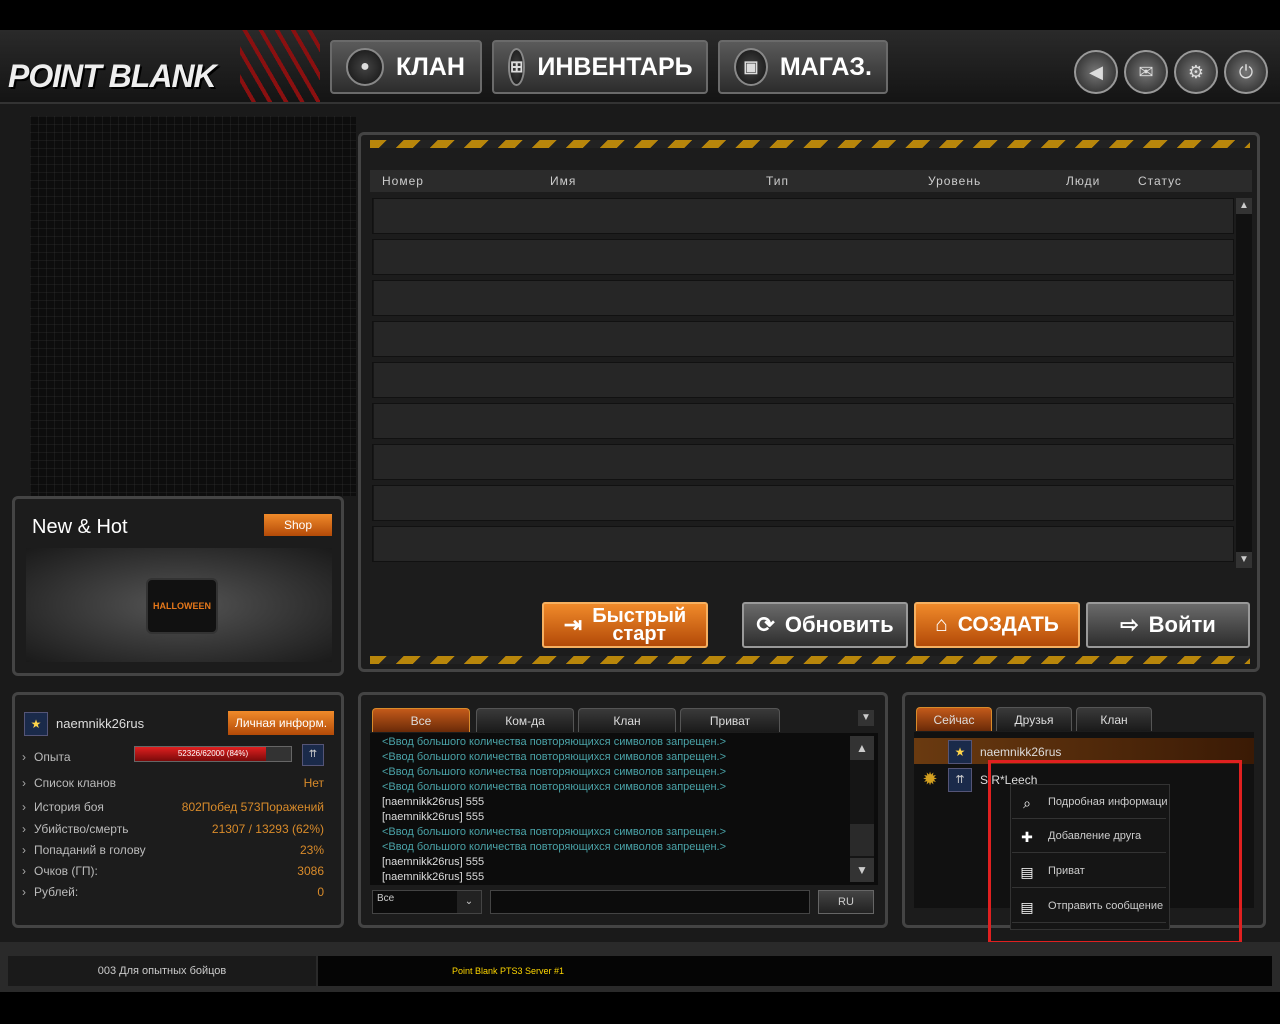 This screenshot has height=1024, width=1280. What do you see at coordinates (421, 720) in the screenshot?
I see `chat-tab-all: Все` at bounding box center [421, 720].